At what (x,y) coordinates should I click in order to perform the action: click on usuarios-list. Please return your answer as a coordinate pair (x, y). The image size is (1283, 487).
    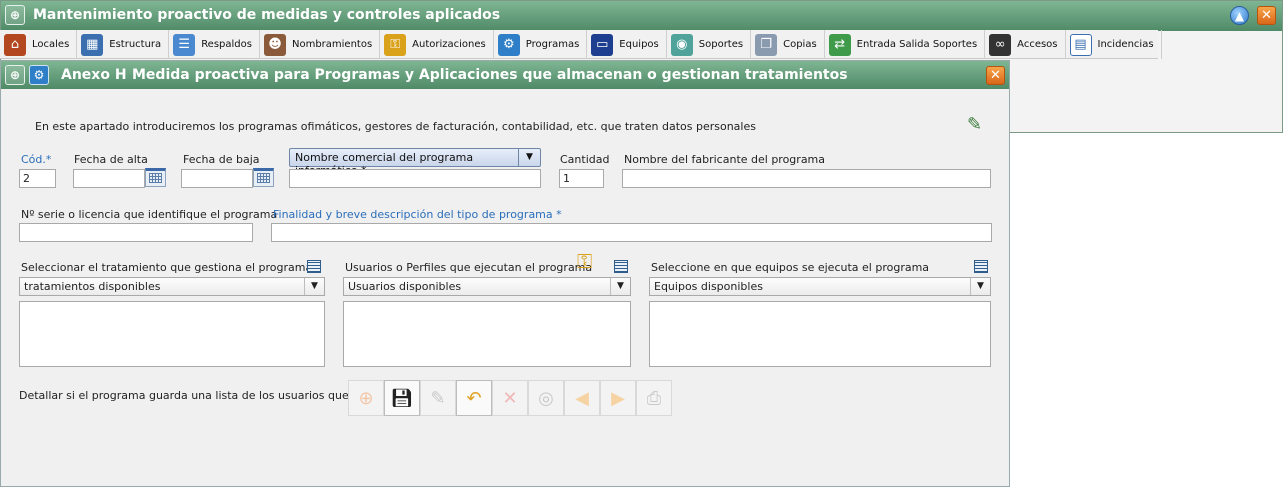
    Looking at the image, I should click on (487, 334).